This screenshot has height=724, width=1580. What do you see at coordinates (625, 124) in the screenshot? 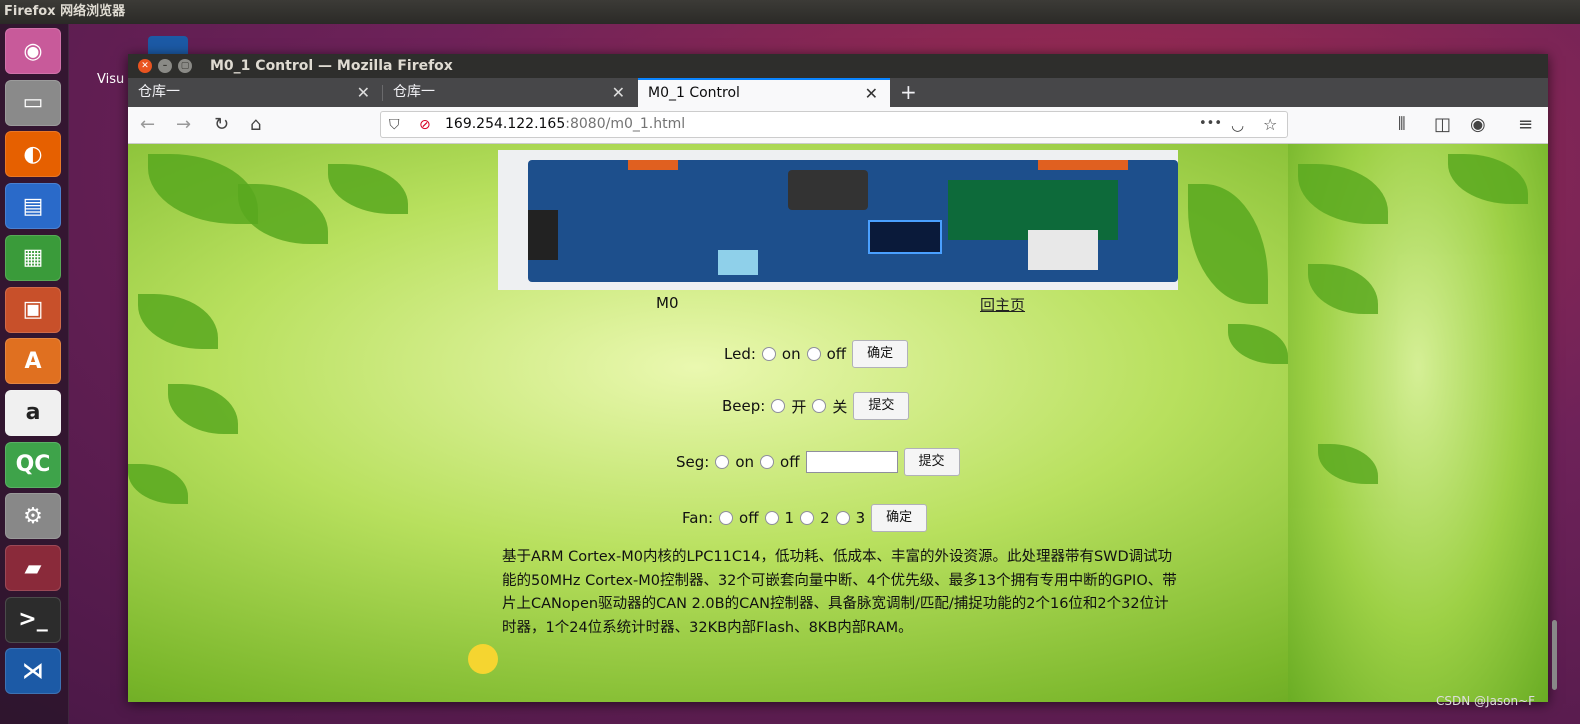
I see `url-path: :8080/m0_1.html` at bounding box center [625, 124].